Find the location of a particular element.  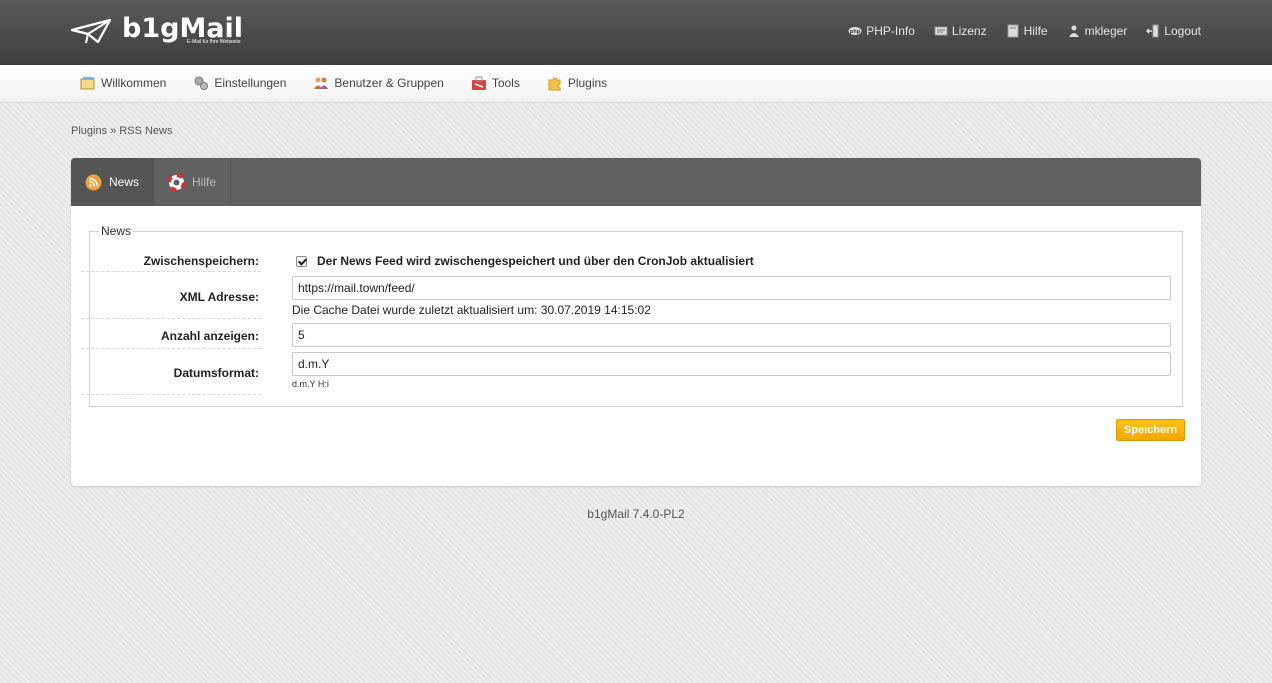

top-links: php PHP-Info Lizenz Hilfe mkleger Logout is located at coordinates (1024, 31).